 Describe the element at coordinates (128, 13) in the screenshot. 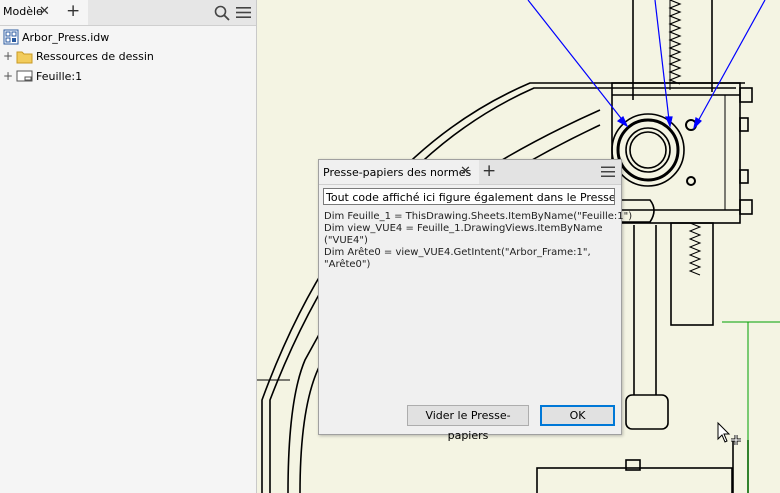

I see `browser-tab-bar: Modèle ✕ +` at that location.